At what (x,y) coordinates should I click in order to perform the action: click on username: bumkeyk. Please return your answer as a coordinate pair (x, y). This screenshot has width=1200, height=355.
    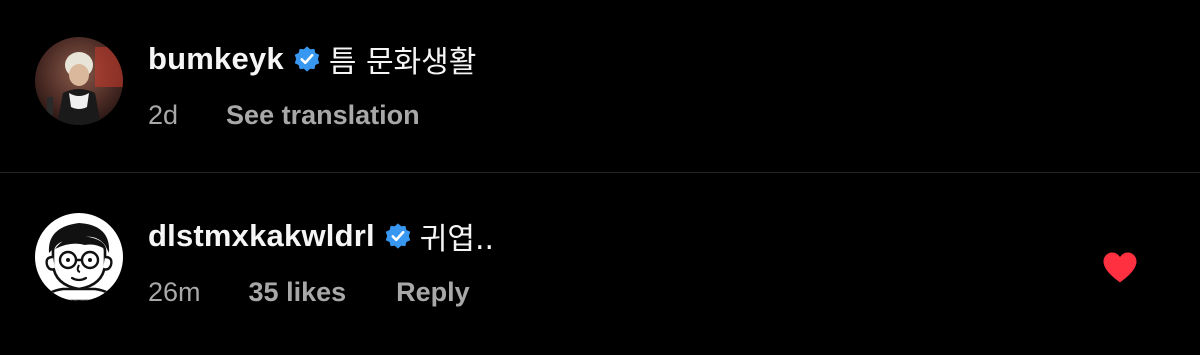
    Looking at the image, I should click on (216, 59).